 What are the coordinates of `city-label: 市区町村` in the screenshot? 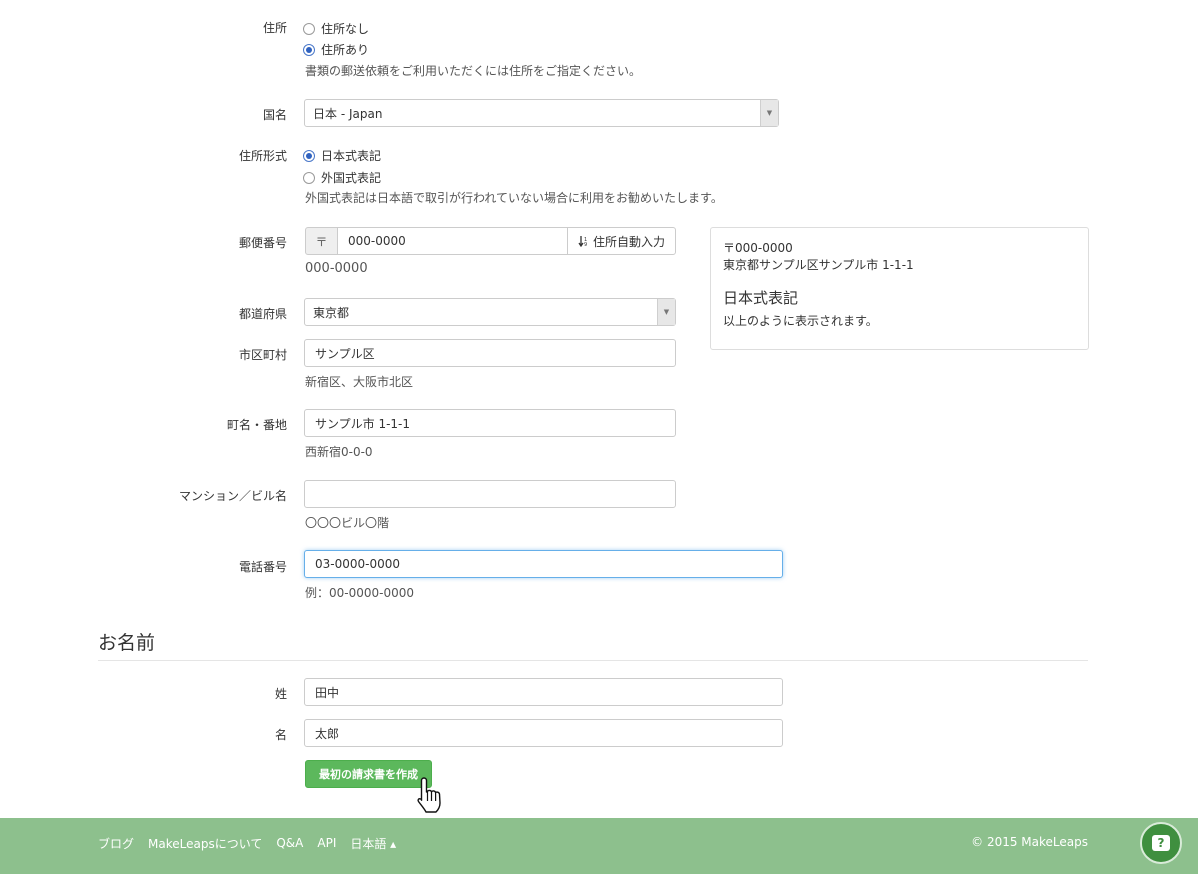 It's located at (262, 355).